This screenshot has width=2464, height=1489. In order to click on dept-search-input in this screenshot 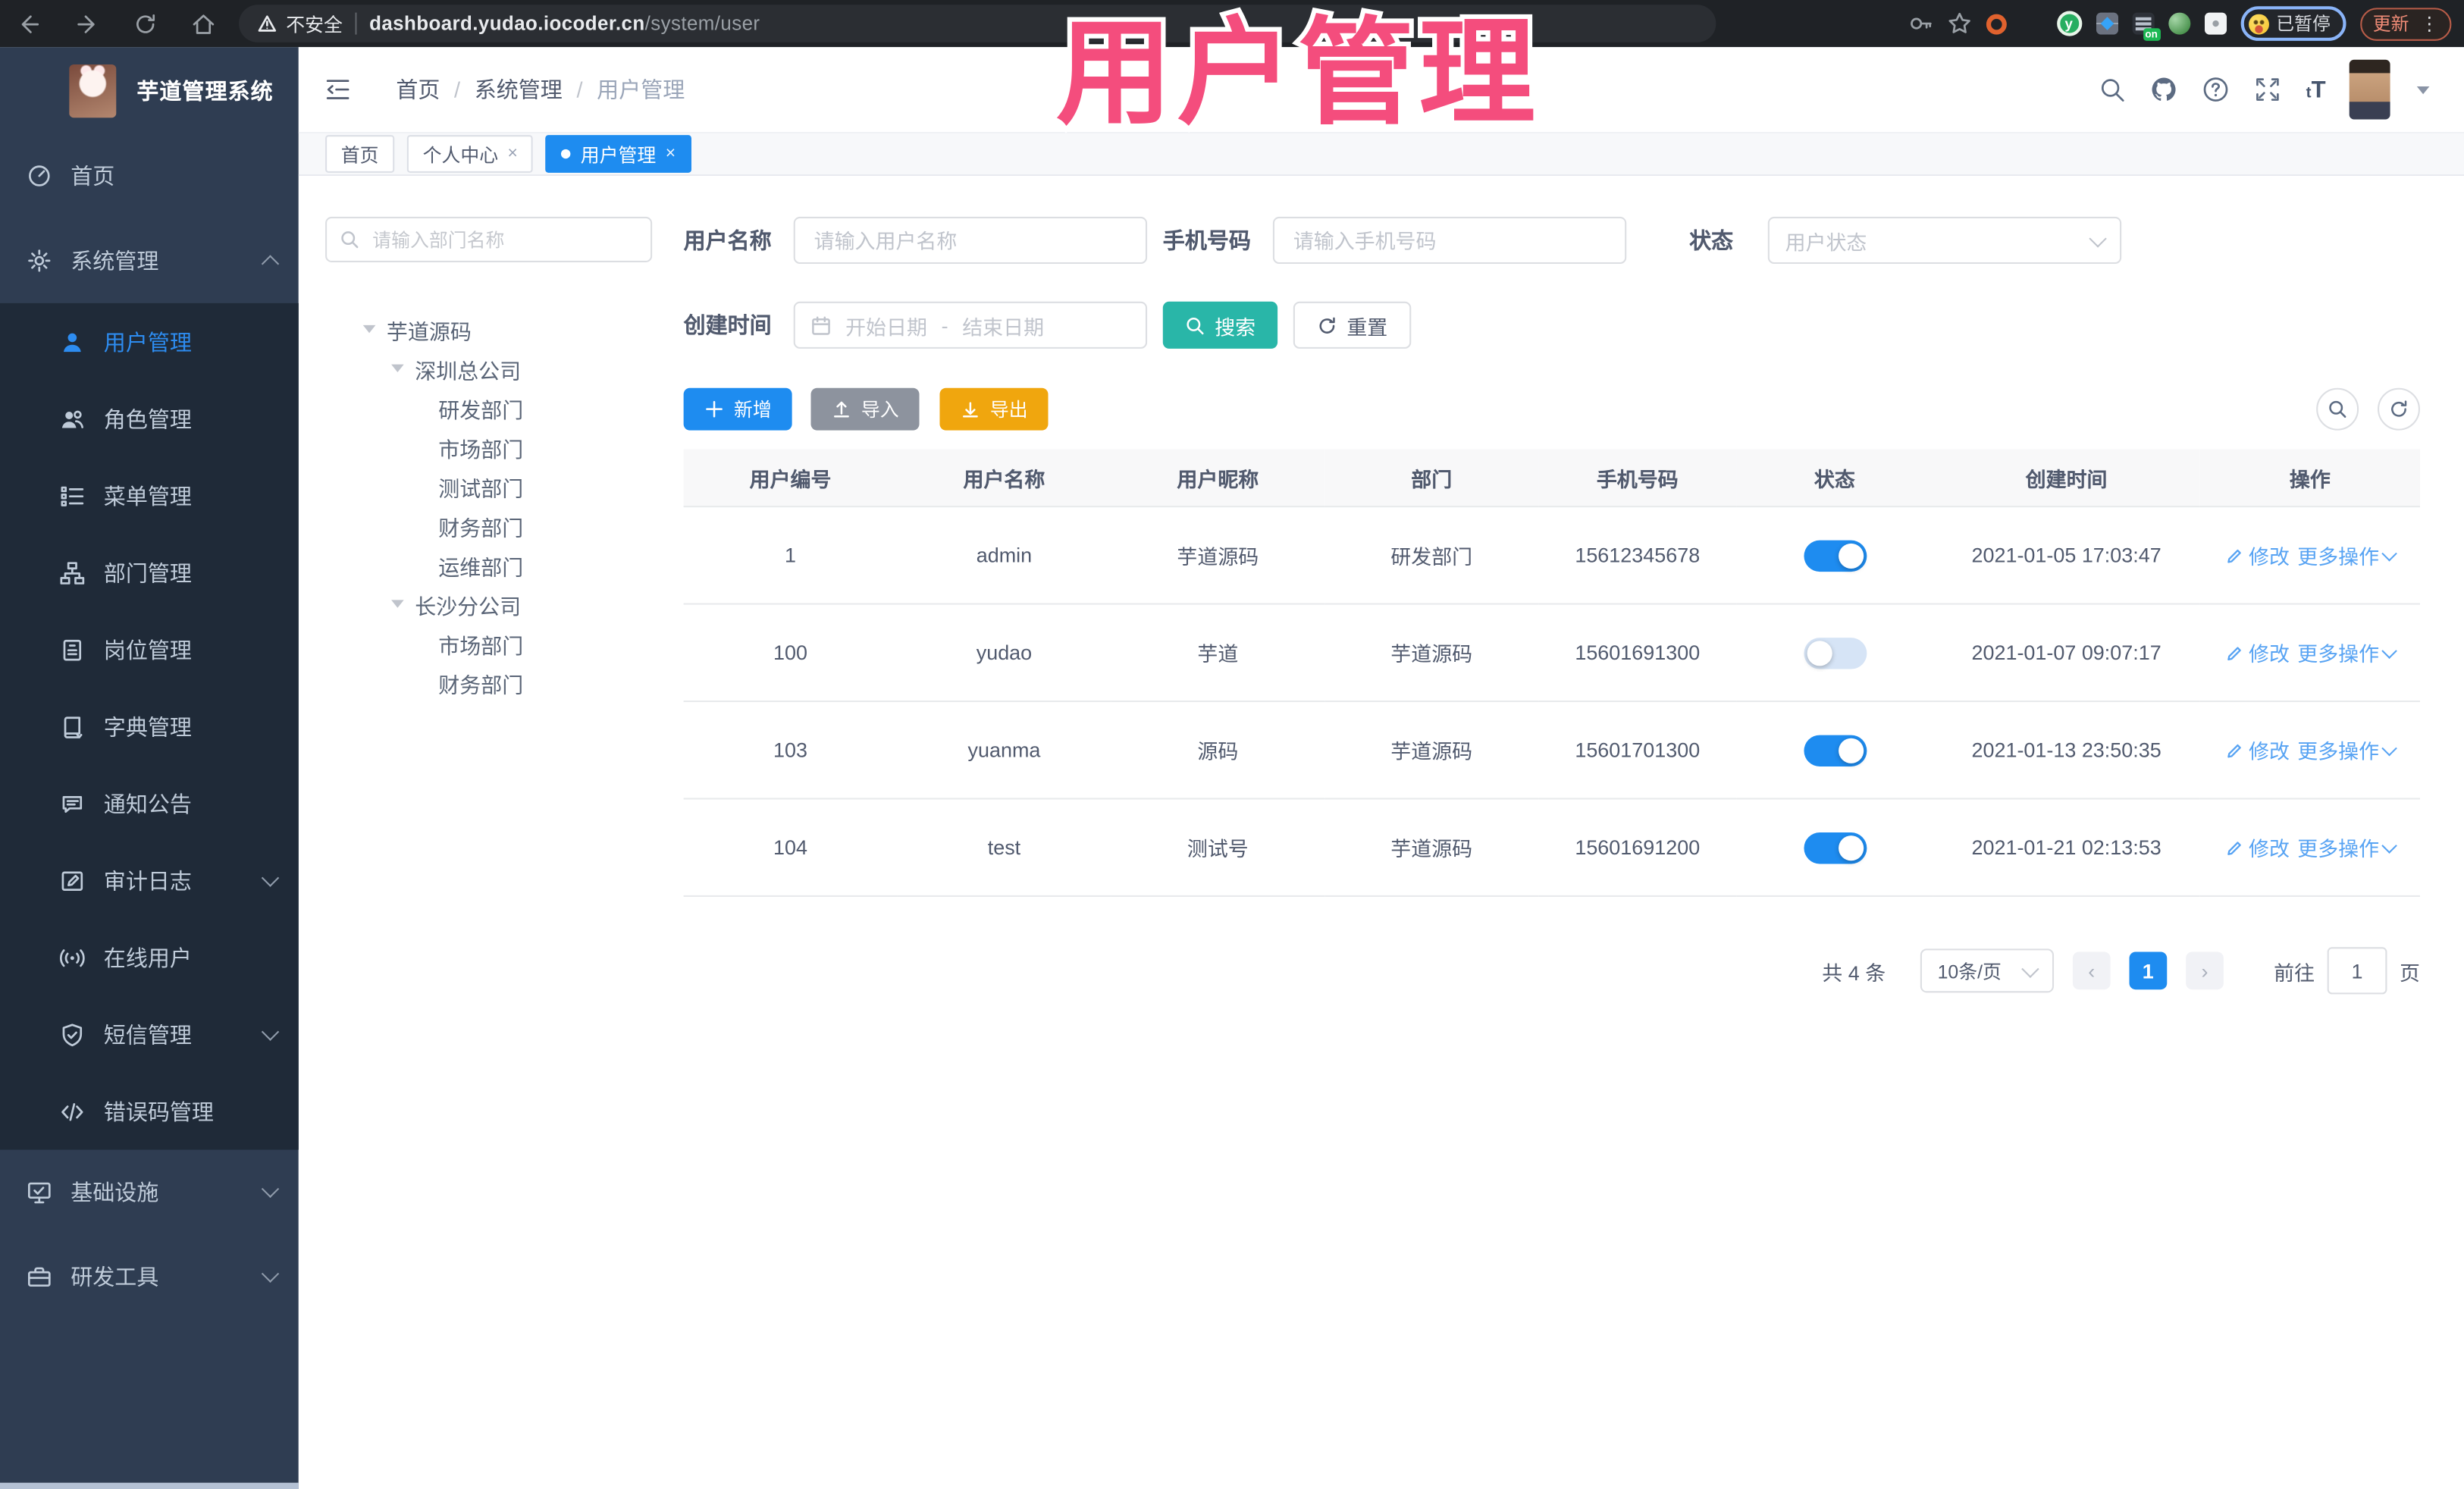, I will do `click(504, 239)`.